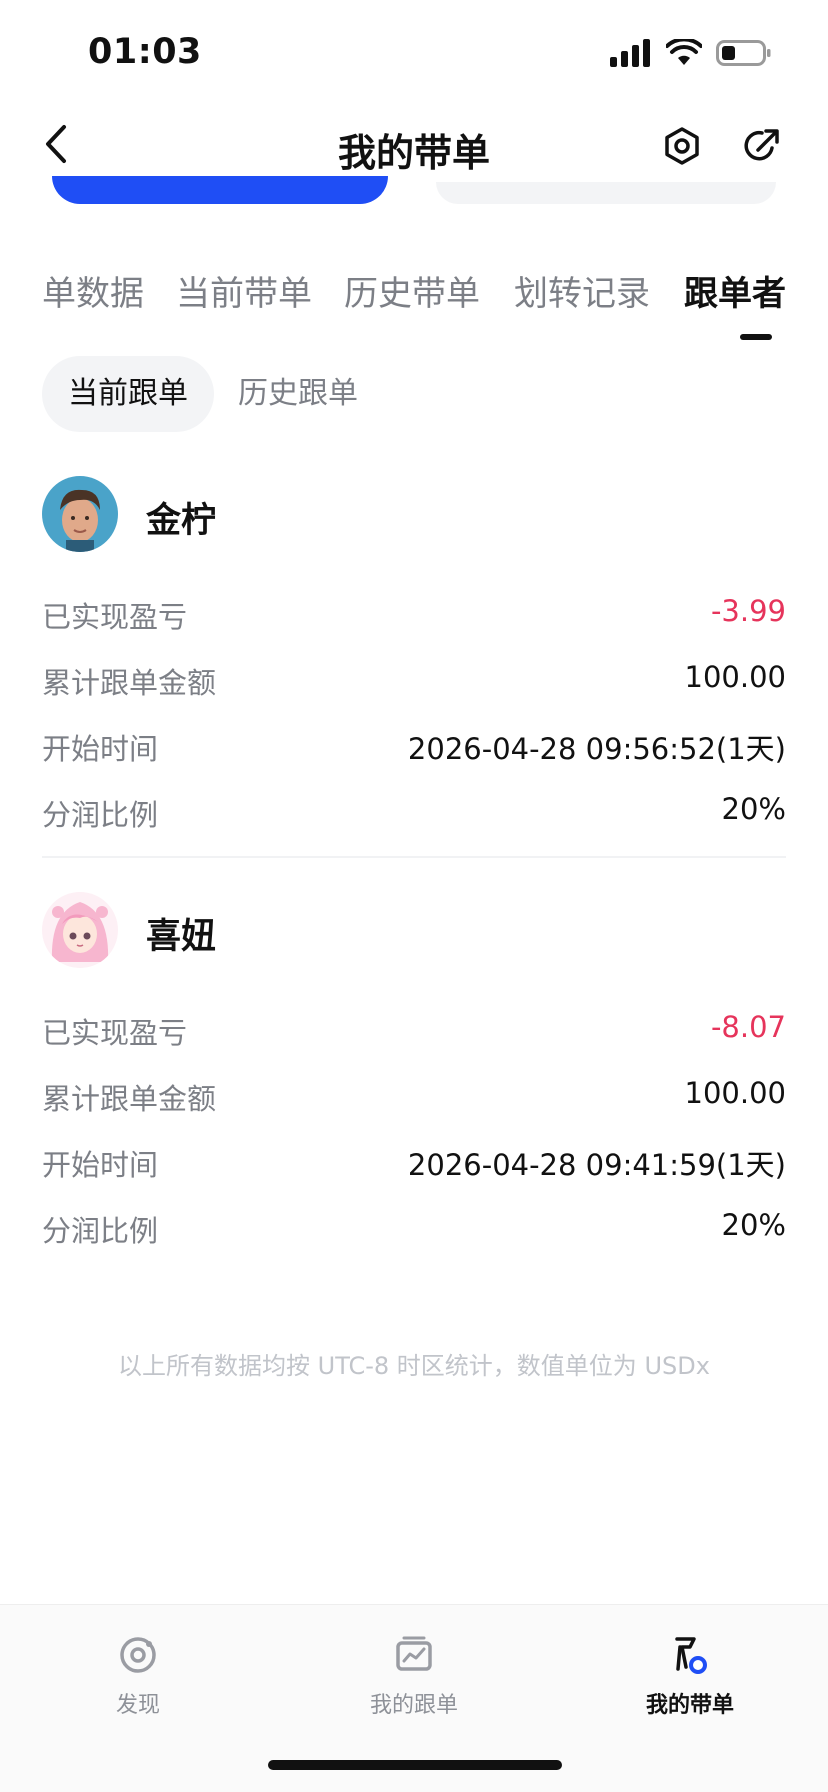 Image resolution: width=828 pixels, height=1792 pixels. I want to click on share-icon, so click(761, 145).